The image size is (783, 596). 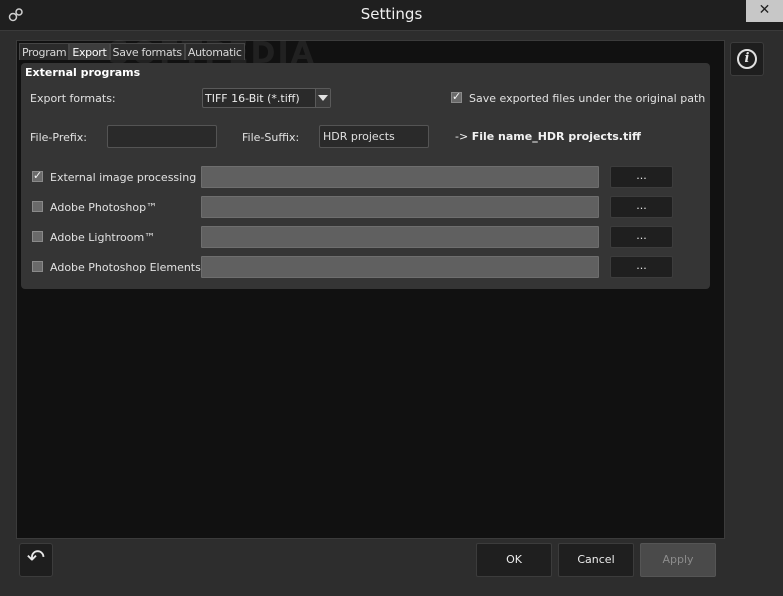 What do you see at coordinates (400, 207) in the screenshot?
I see `photoshop-path` at bounding box center [400, 207].